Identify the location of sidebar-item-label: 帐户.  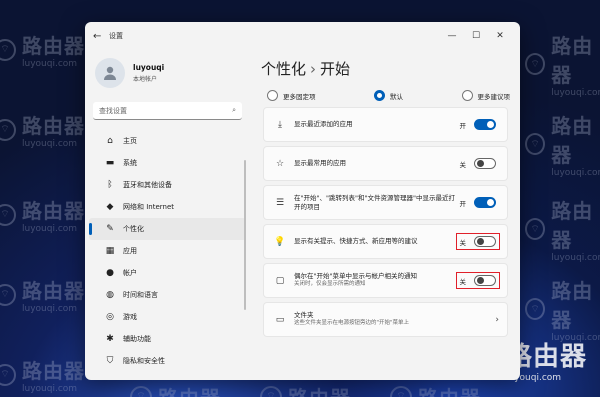
(130, 273).